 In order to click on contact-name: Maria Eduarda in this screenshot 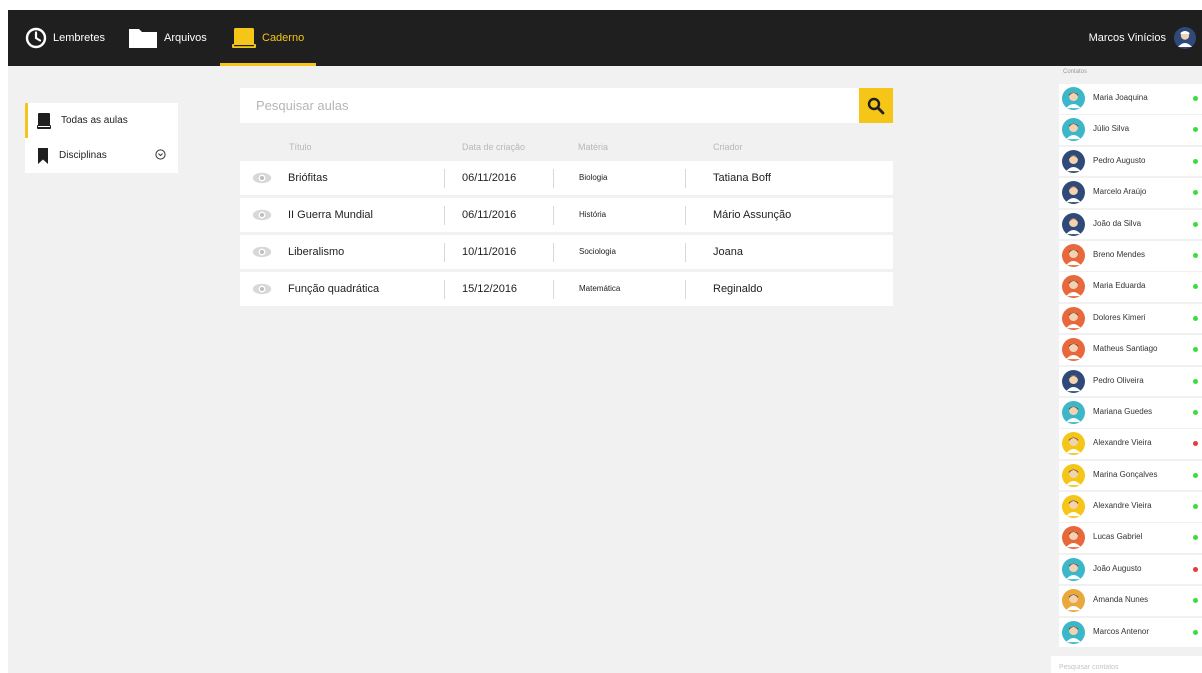, I will do `click(1119, 286)`.